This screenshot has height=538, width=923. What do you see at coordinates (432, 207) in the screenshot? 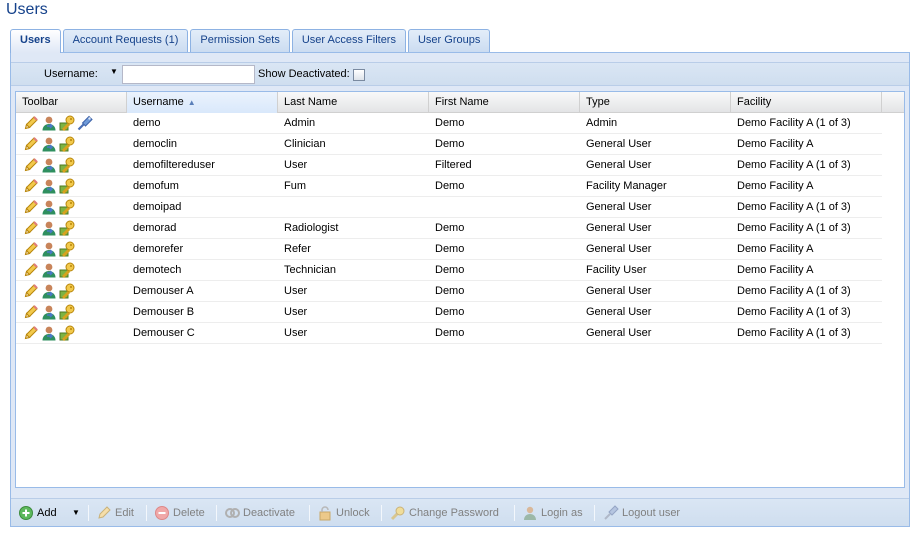
I see `first-name-cell` at bounding box center [432, 207].